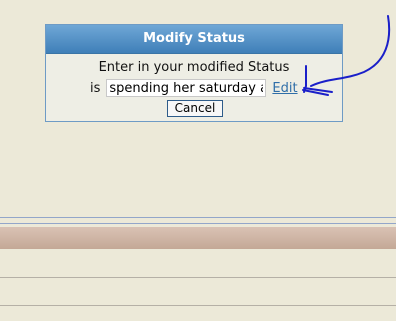  I want to click on edit-link: Edit, so click(284, 88).